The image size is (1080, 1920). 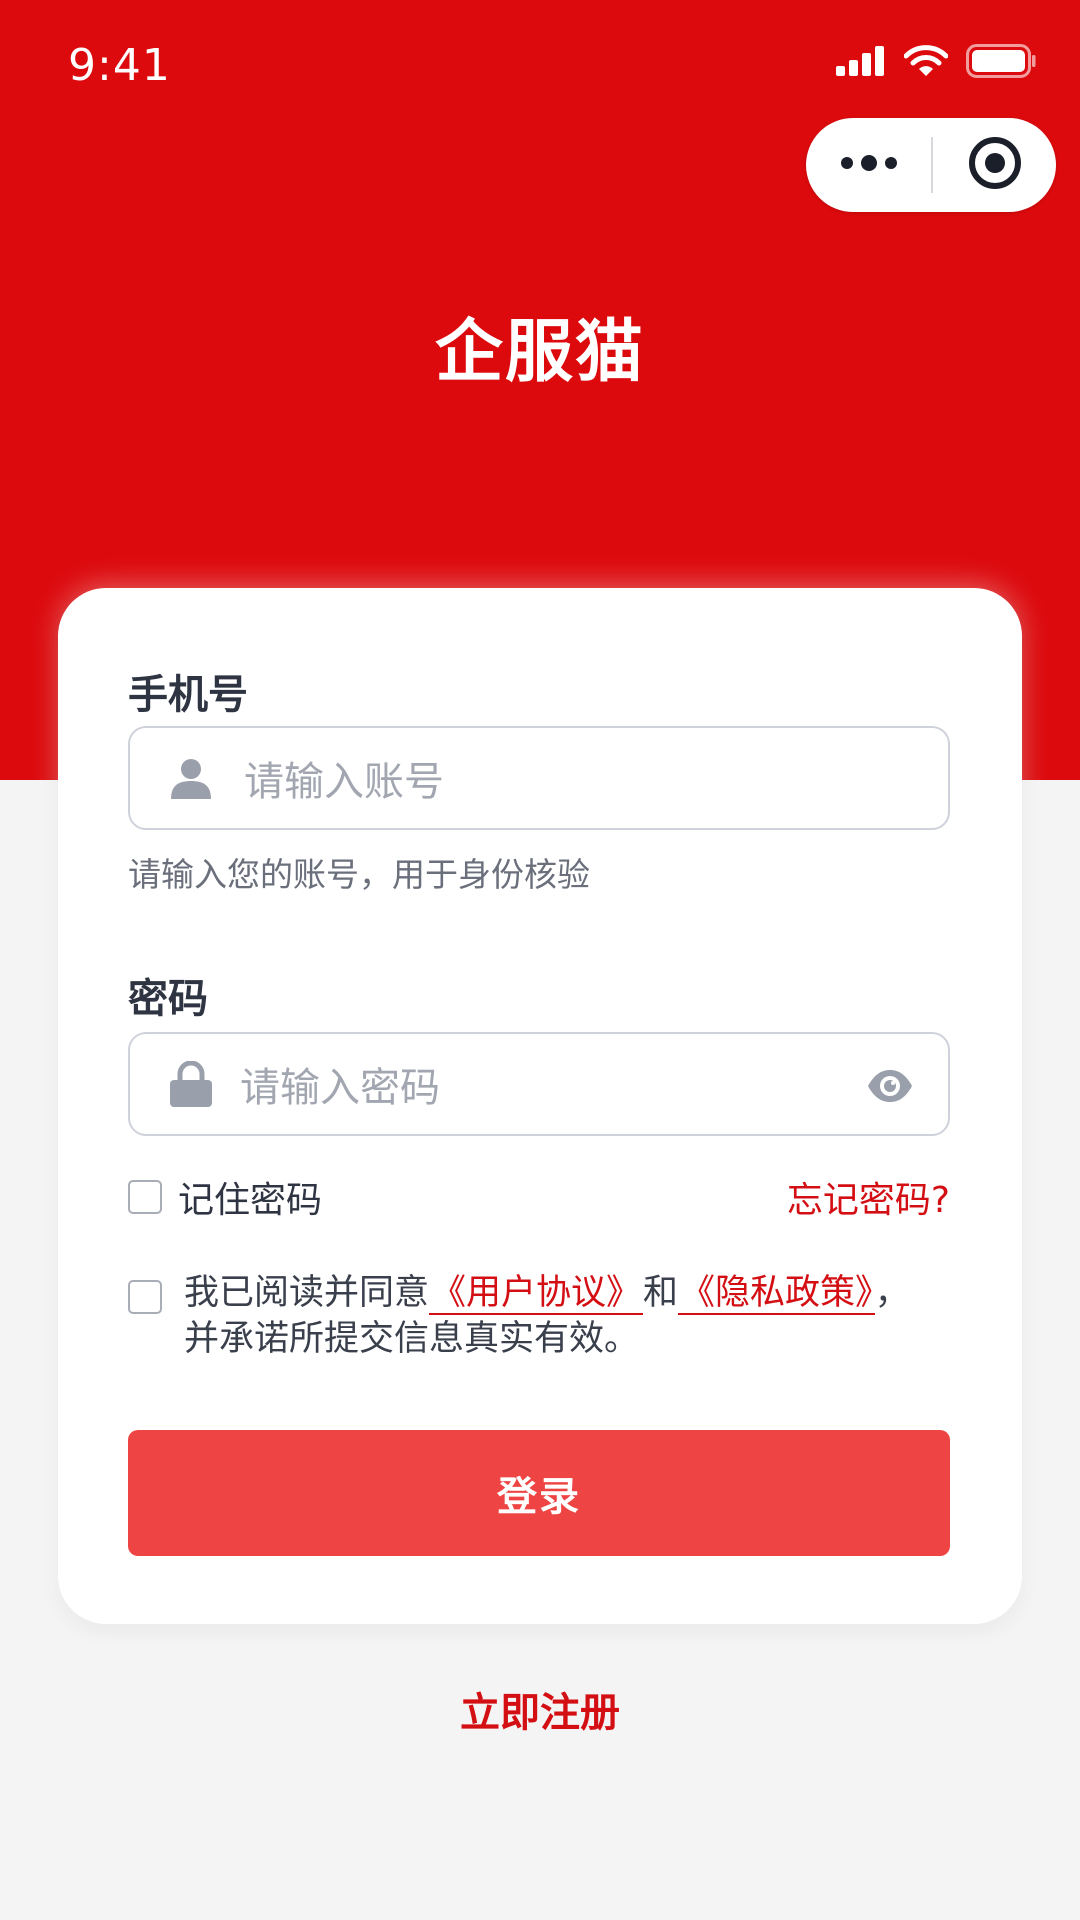 What do you see at coordinates (539, 1493) in the screenshot?
I see `login-button: 登录` at bounding box center [539, 1493].